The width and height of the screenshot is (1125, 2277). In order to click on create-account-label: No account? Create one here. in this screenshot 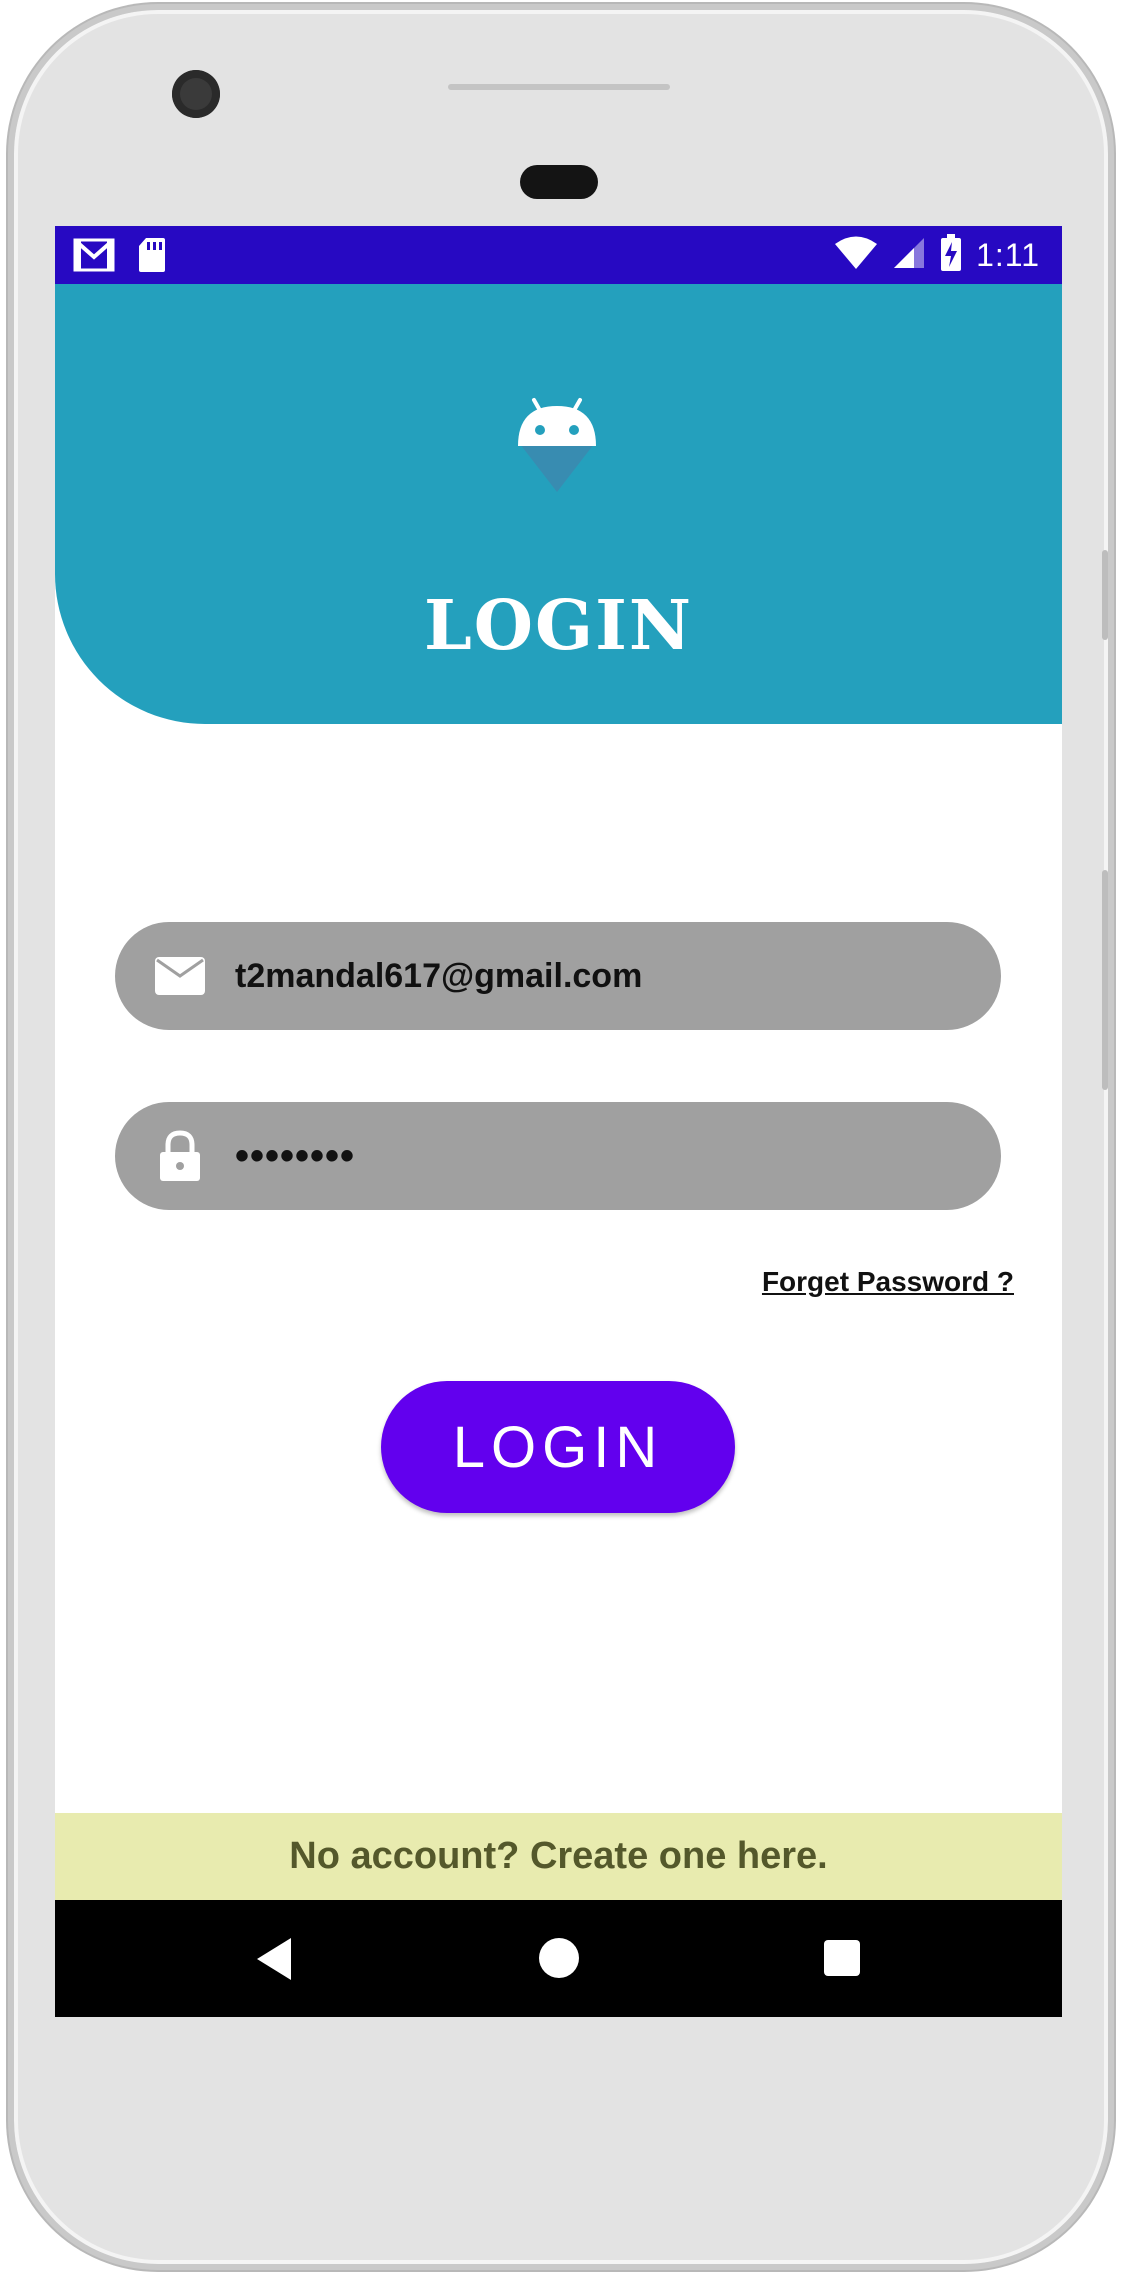, I will do `click(558, 1856)`.